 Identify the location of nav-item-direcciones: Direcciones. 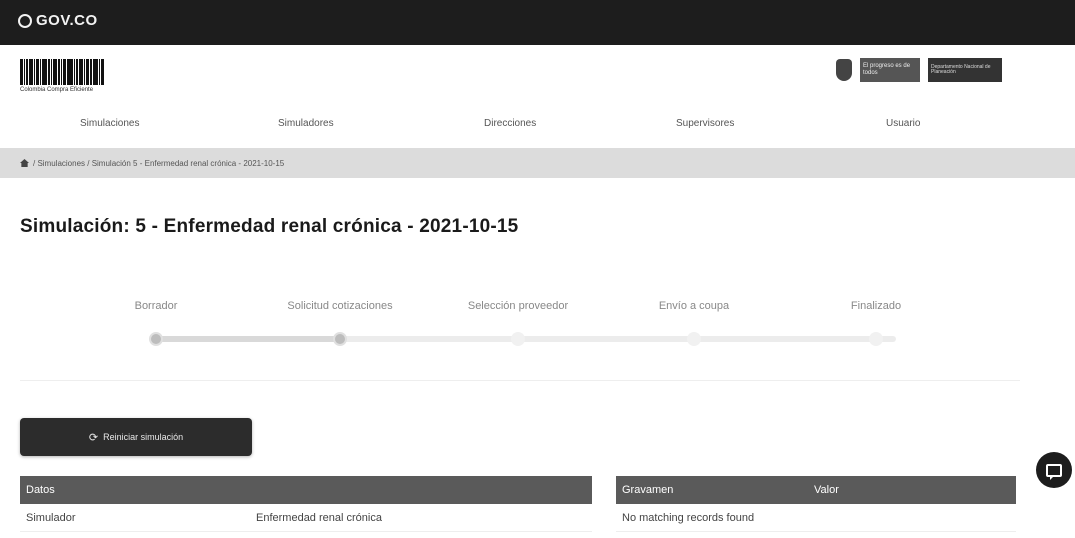
(510, 123).